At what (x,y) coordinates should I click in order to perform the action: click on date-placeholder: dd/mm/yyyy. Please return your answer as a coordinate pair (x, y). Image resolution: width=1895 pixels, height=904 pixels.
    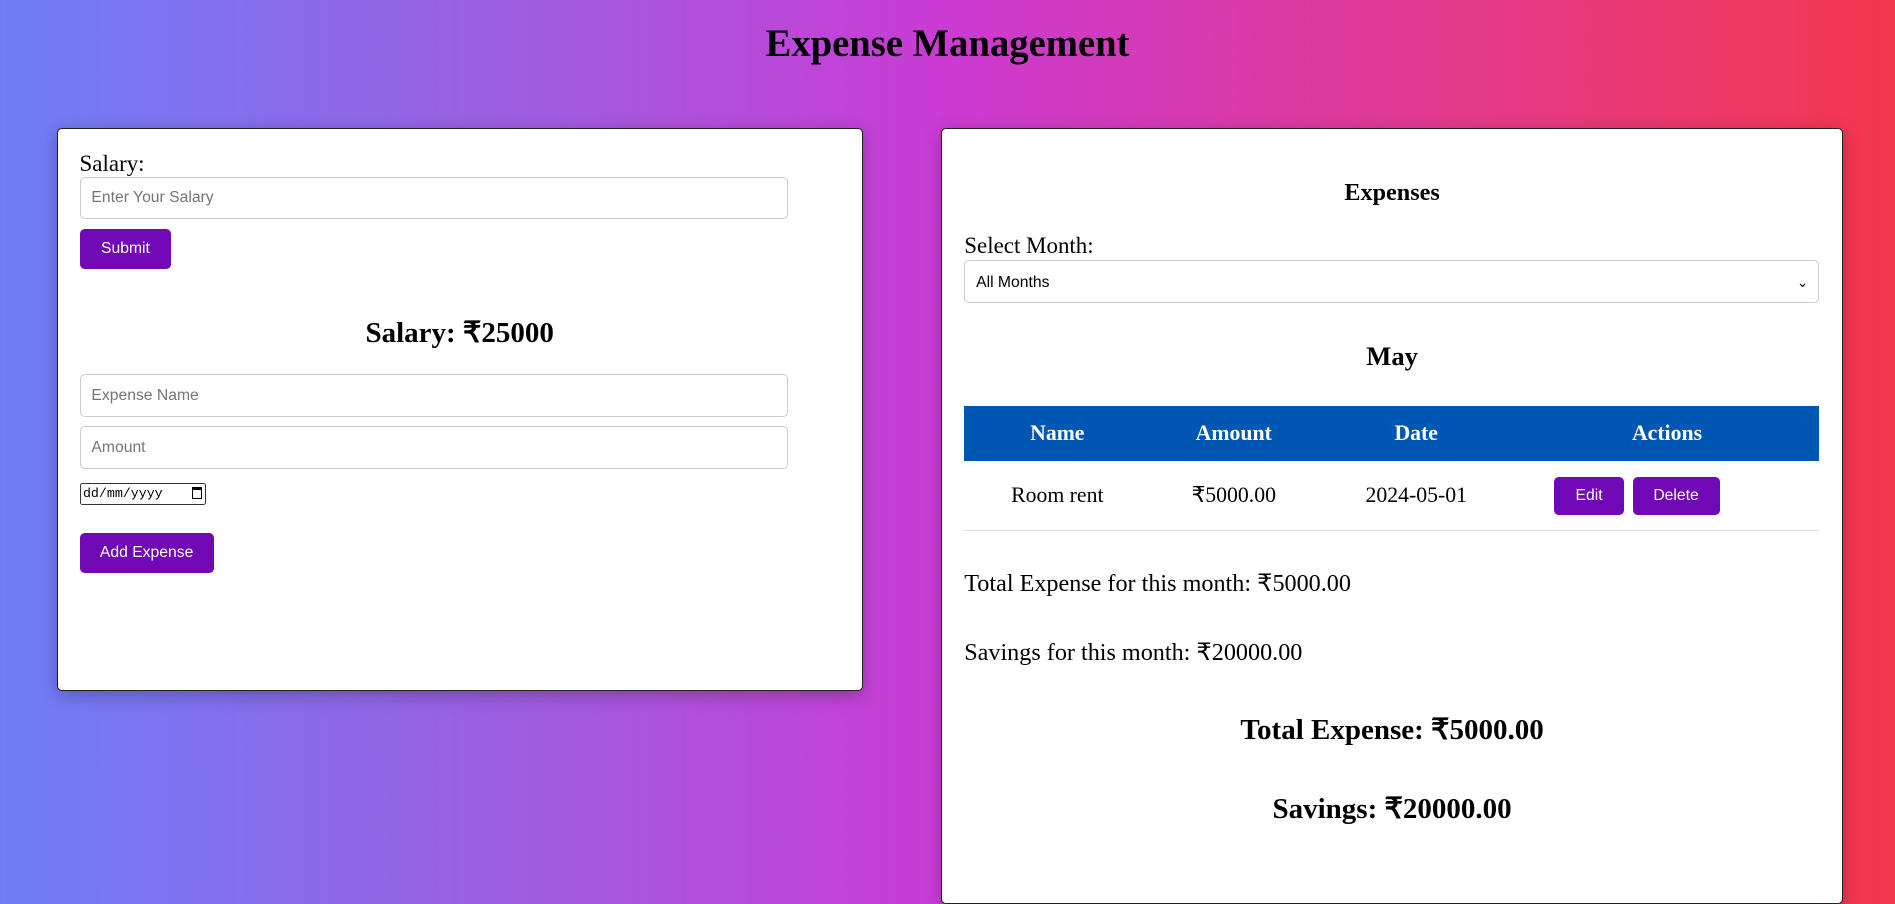
    Looking at the image, I should click on (122, 494).